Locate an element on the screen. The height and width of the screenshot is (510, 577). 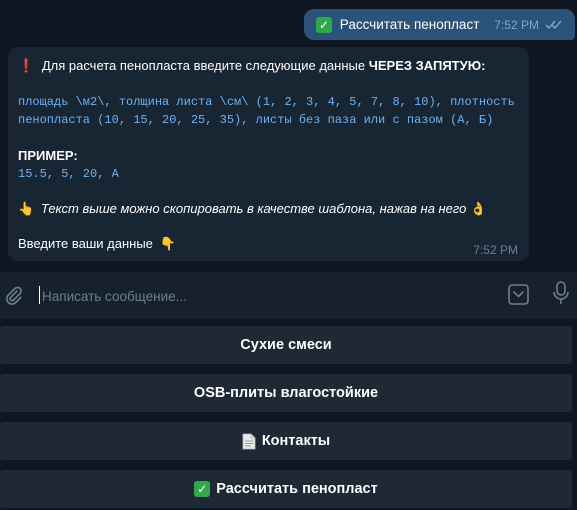
incoming-message-time: 7:52 PM is located at coordinates (495, 250).